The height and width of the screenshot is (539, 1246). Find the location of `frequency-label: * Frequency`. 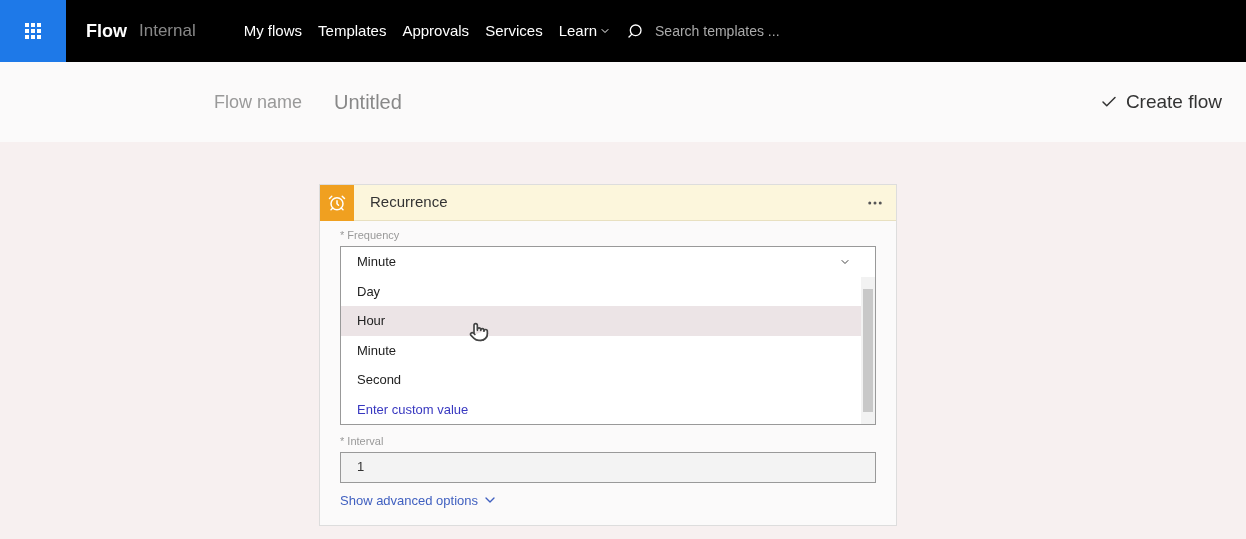

frequency-label: * Frequency is located at coordinates (370, 235).